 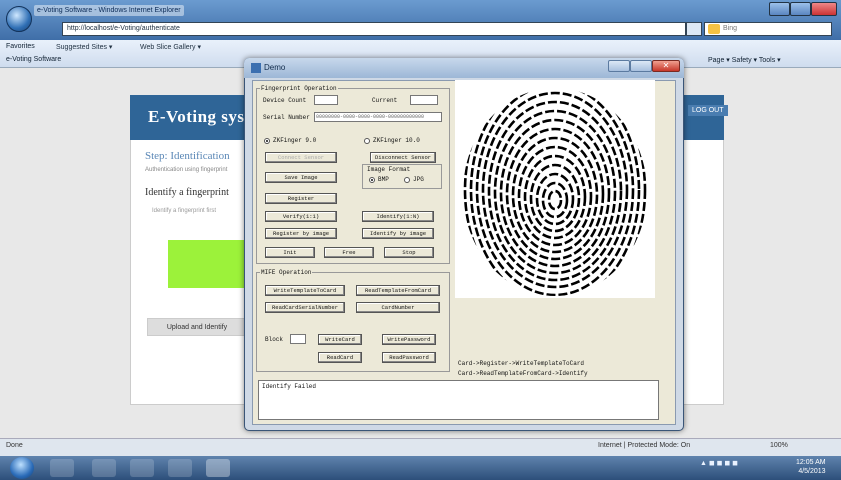 I want to click on write-card-button: WriteCard, so click(x=340, y=339).